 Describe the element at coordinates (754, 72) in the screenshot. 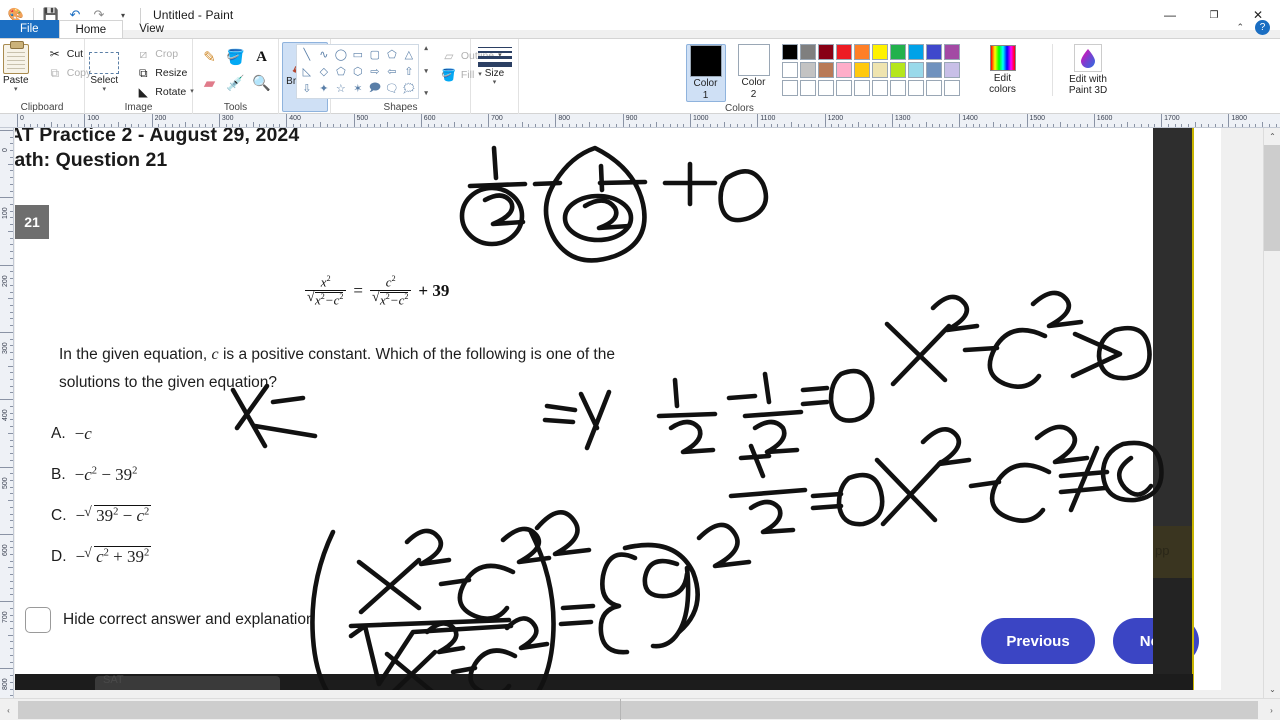

I see `color-2-button: Color 2` at that location.